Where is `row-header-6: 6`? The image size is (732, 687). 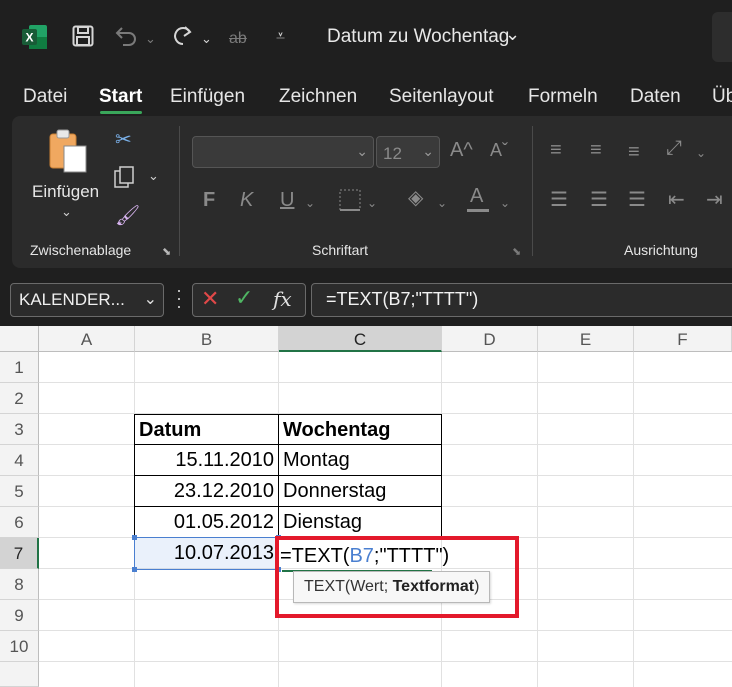
row-header-6: 6 is located at coordinates (19, 522).